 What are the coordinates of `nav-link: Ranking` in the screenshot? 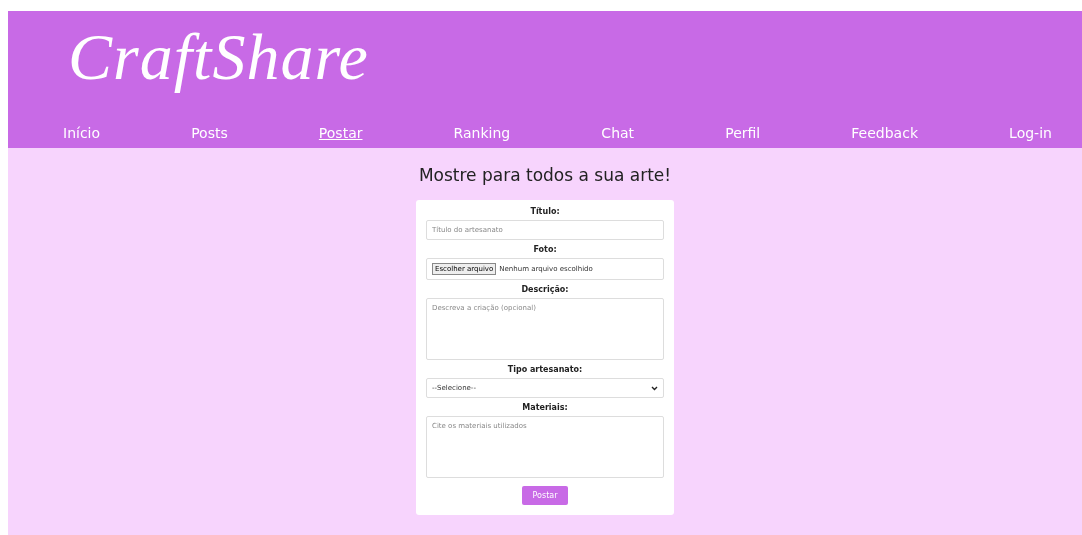 It's located at (482, 133).